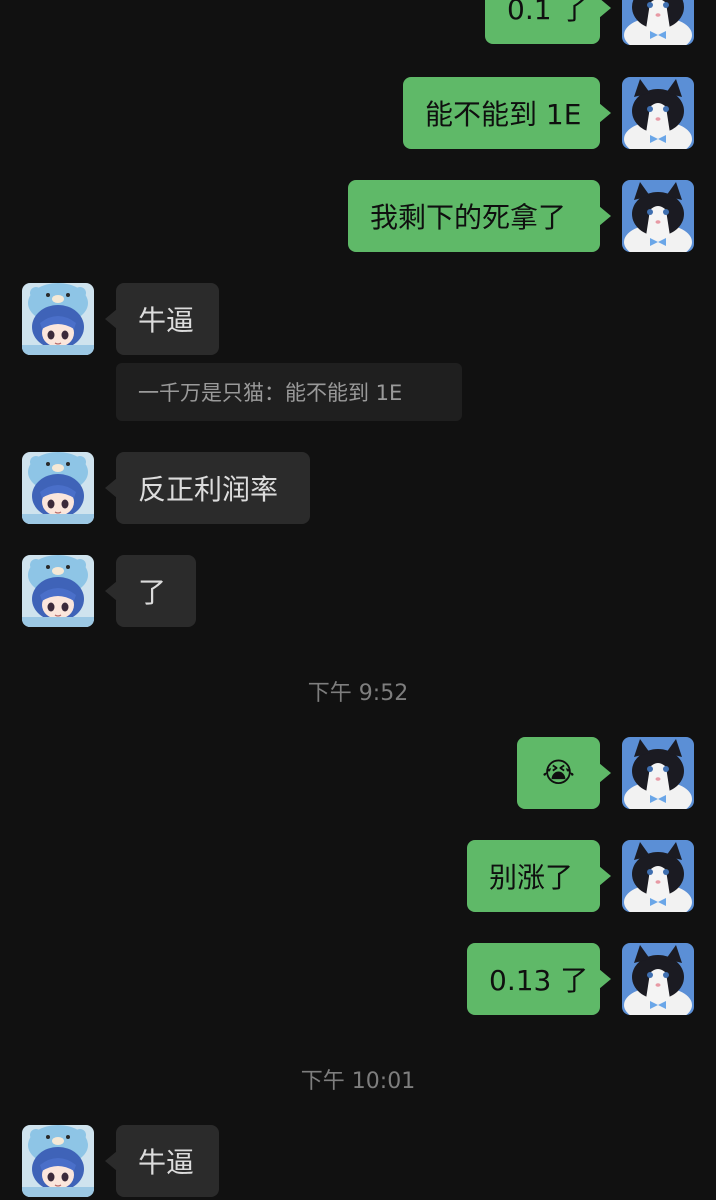 The width and height of the screenshot is (716, 1200). Describe the element at coordinates (531, 877) in the screenshot. I see `message-text: 别涨了` at that location.